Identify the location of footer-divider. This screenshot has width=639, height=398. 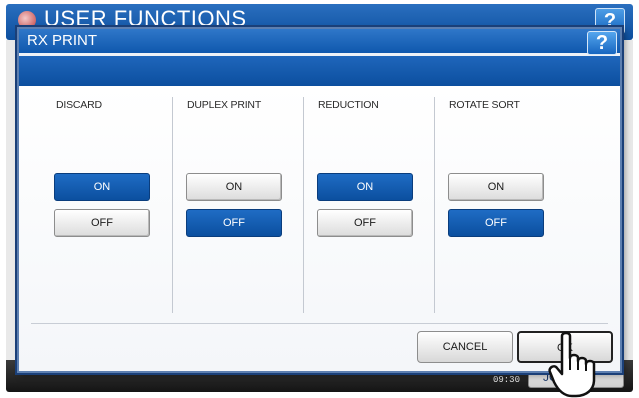
(319, 323).